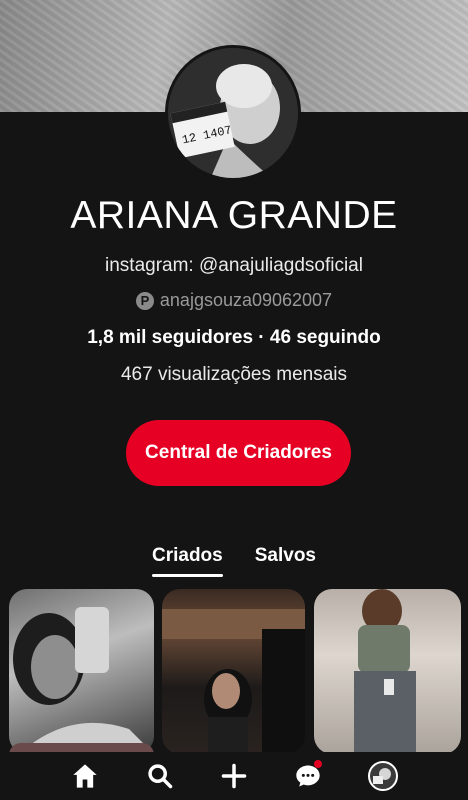 The image size is (468, 800). I want to click on home-icon, so click(85, 776).